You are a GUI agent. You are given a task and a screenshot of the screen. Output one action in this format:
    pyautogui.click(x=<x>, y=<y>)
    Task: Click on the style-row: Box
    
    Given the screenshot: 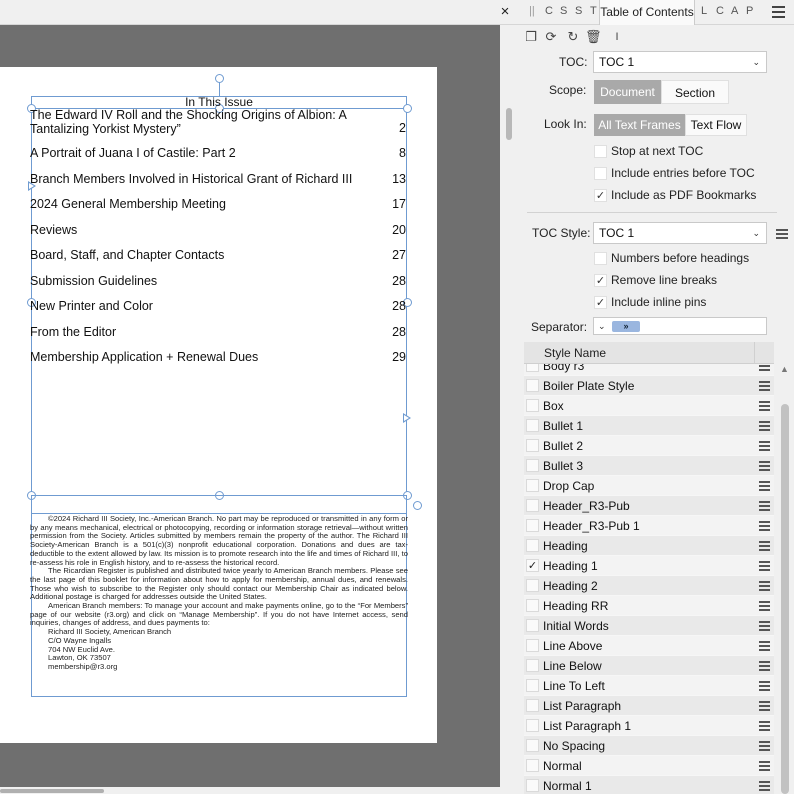 What is the action you would take?
    pyautogui.click(x=649, y=406)
    